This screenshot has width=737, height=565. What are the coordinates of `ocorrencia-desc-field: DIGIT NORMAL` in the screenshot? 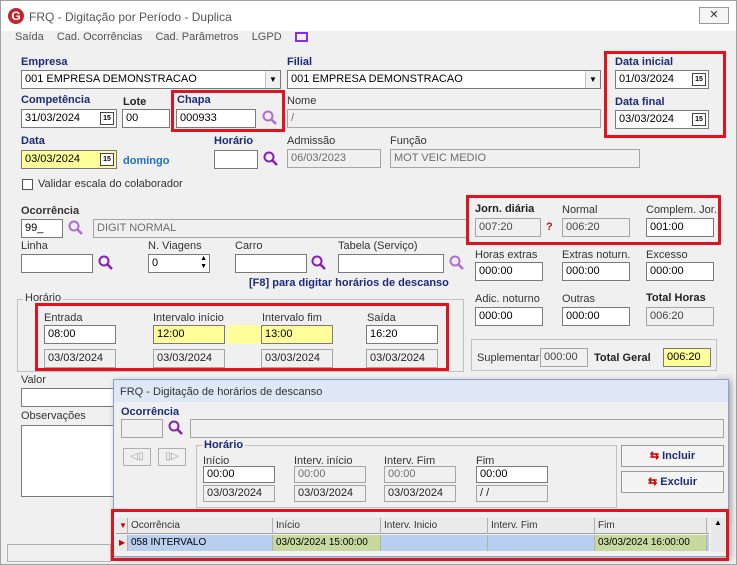 It's located at (281, 228).